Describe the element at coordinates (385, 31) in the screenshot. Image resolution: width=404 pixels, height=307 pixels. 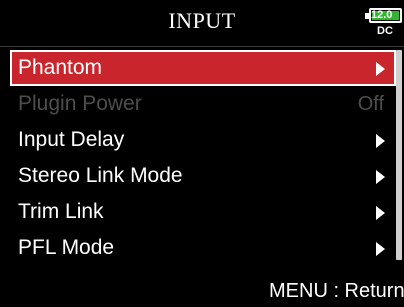
I see `power-source-label: DC` at that location.